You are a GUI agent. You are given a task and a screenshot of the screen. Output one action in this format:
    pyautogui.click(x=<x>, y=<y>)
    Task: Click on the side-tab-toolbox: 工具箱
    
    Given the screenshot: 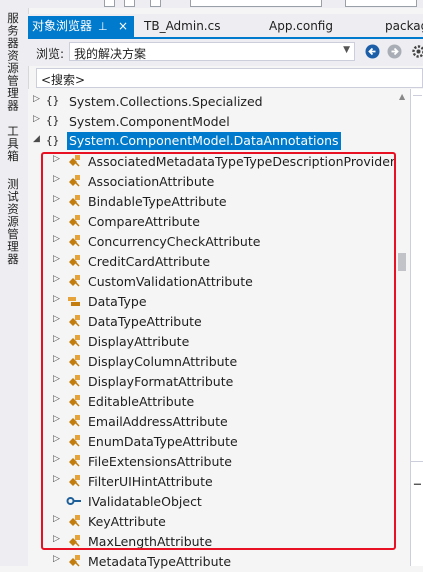 What is the action you would take?
    pyautogui.click(x=13, y=144)
    